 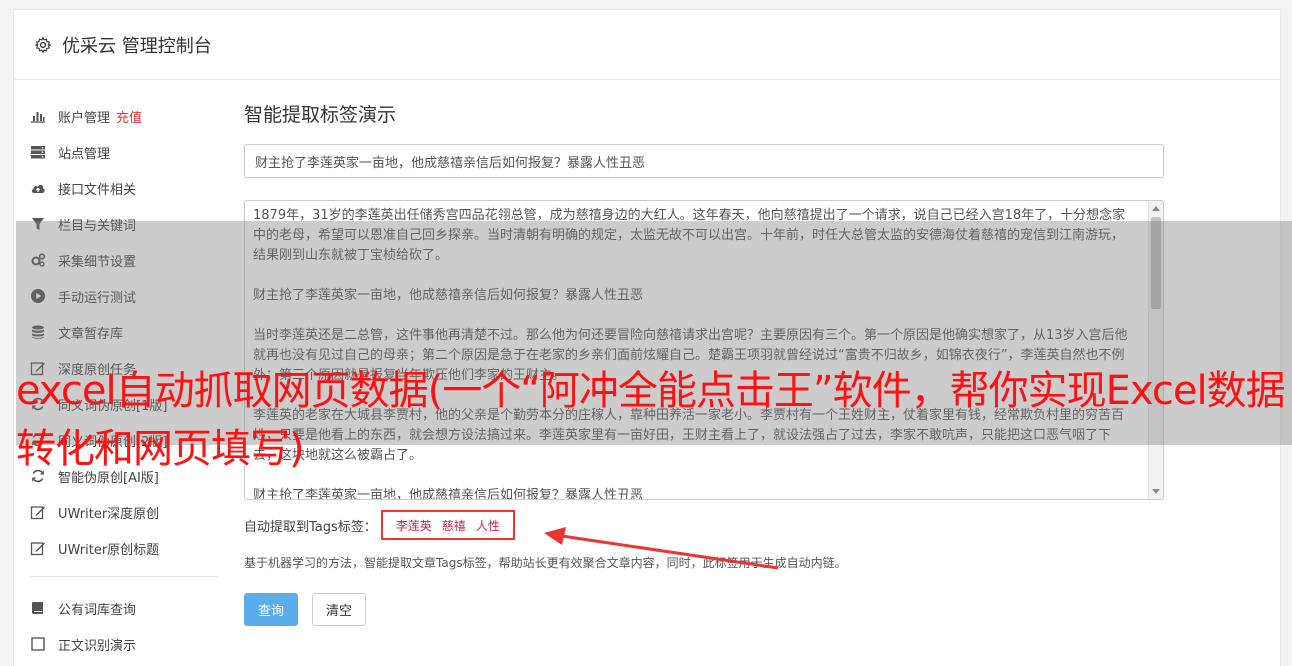 What do you see at coordinates (129, 116) in the screenshot?
I see `recharge-link: 充值` at bounding box center [129, 116].